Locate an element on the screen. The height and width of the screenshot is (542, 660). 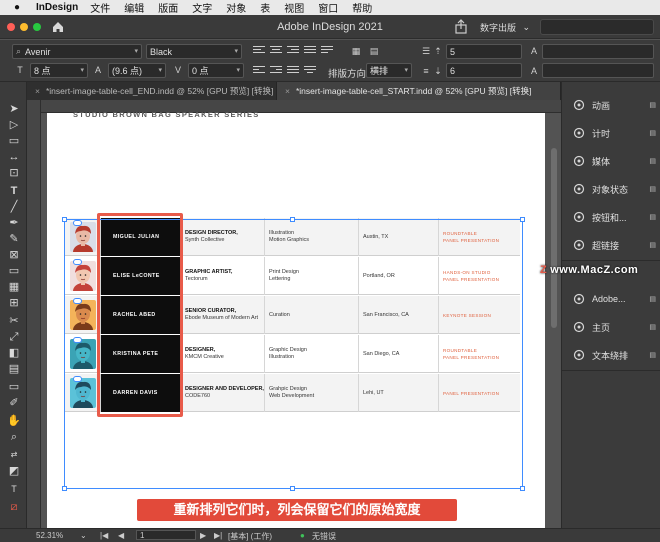
selection-tool-icon: ➤ is located at coordinates (14, 109).